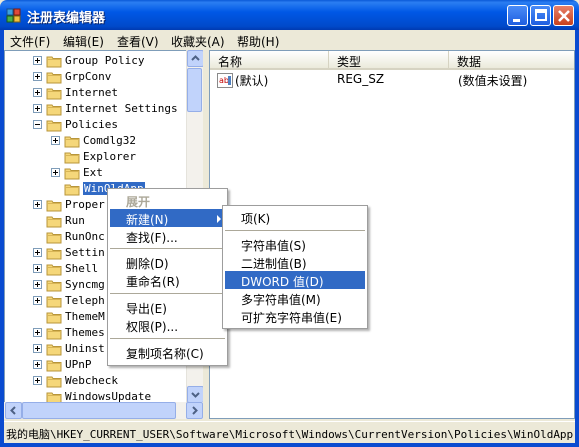 The image size is (579, 447). What do you see at coordinates (105, 60) in the screenshot?
I see `tree-item-label: Group Policy` at bounding box center [105, 60].